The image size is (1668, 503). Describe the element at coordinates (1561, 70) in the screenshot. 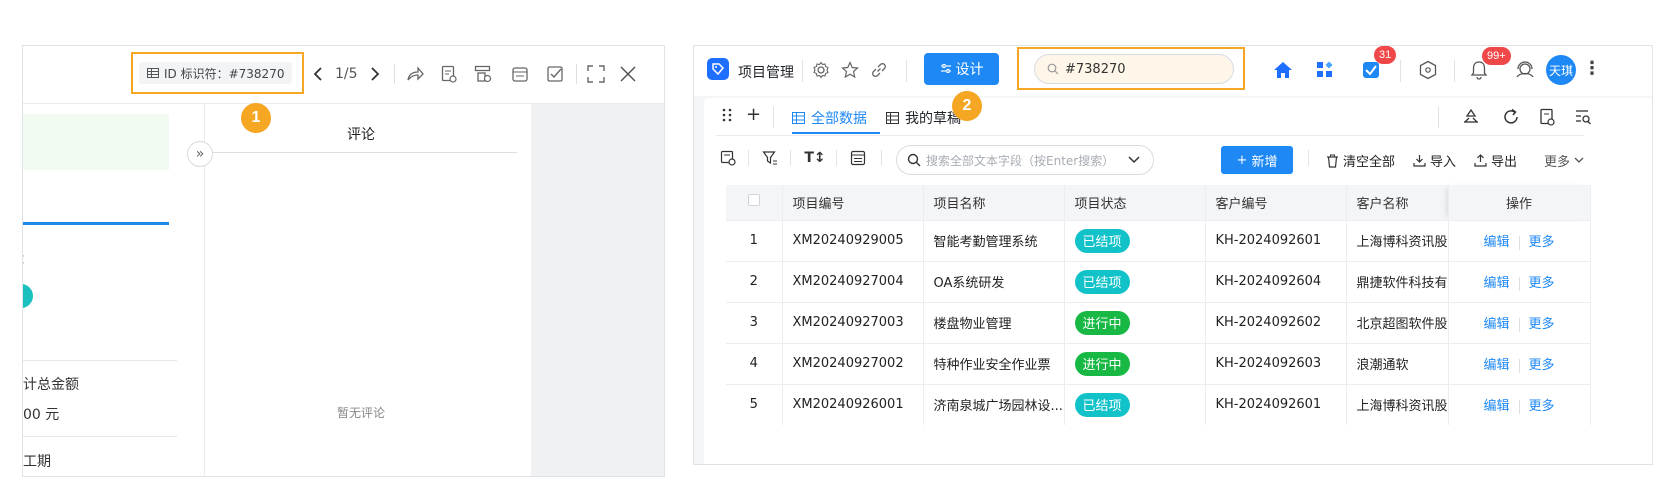

I see `avatar: 天琪` at that location.